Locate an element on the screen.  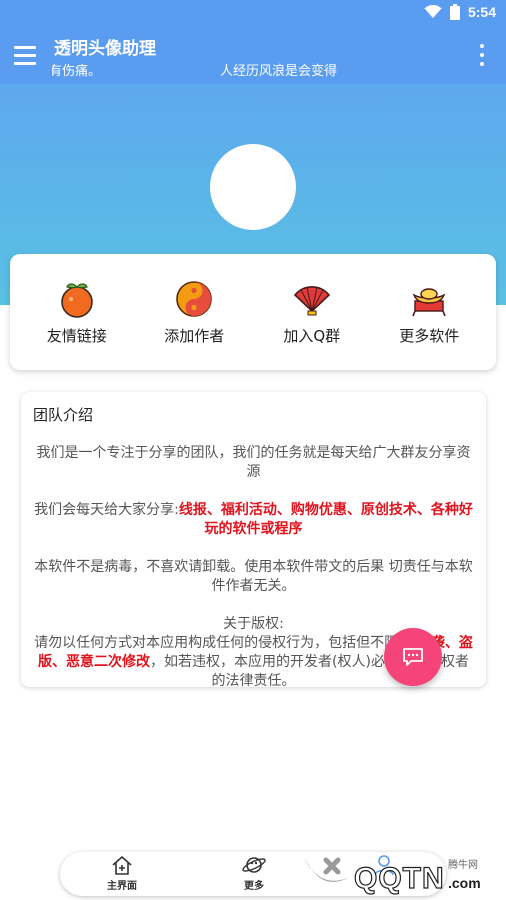
team-paragraph: 我们是一个专注于分享的团队，我们的任务就是每天给广大群友分享资源 is located at coordinates (253, 462).